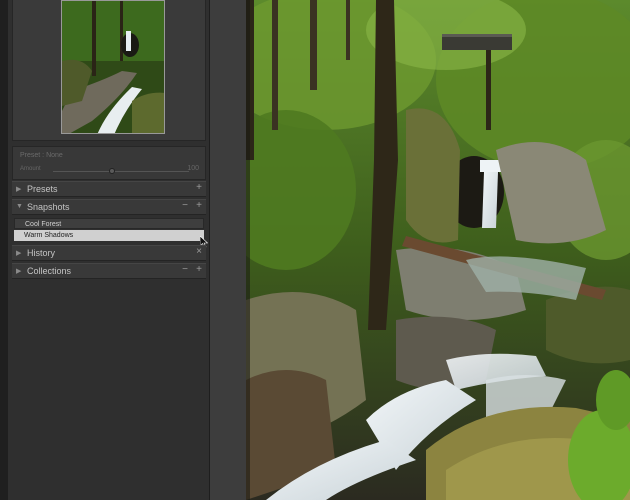 This screenshot has width=630, height=500. Describe the element at coordinates (109, 235) in the screenshot. I see `snapshot-item-warm-shadows: Warm Shadows` at that location.